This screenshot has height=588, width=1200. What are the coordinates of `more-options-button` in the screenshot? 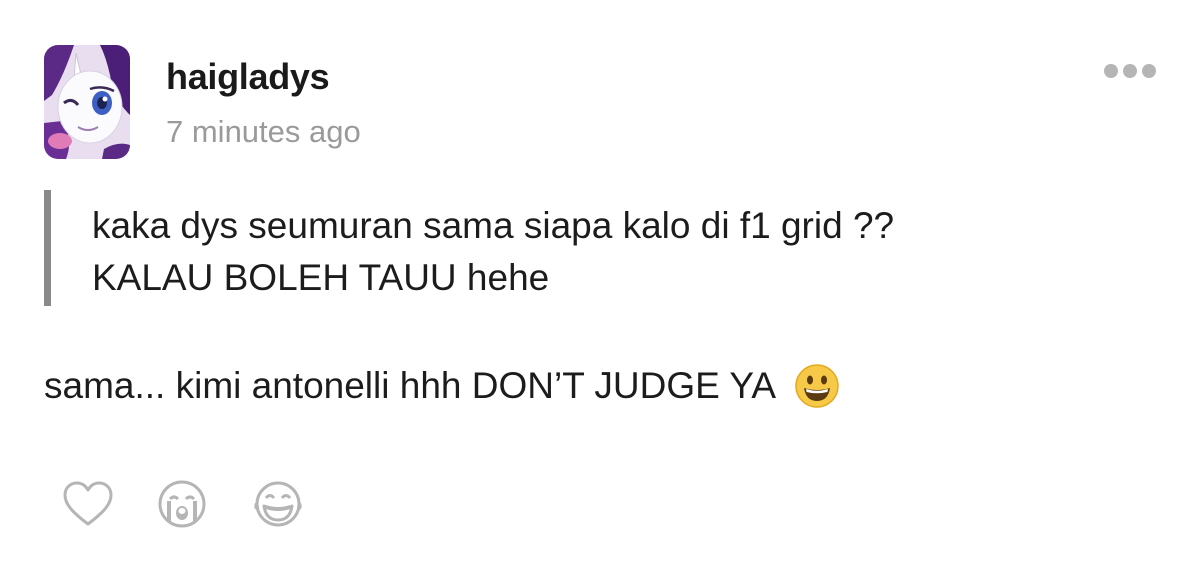 It's located at (1130, 71).